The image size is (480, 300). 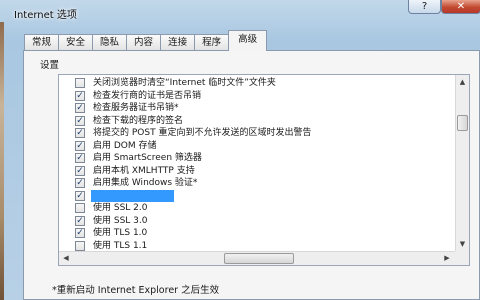 What do you see at coordinates (144, 170) in the screenshot?
I see `setting-label: 启用本机 XMLHTTP 支持` at bounding box center [144, 170].